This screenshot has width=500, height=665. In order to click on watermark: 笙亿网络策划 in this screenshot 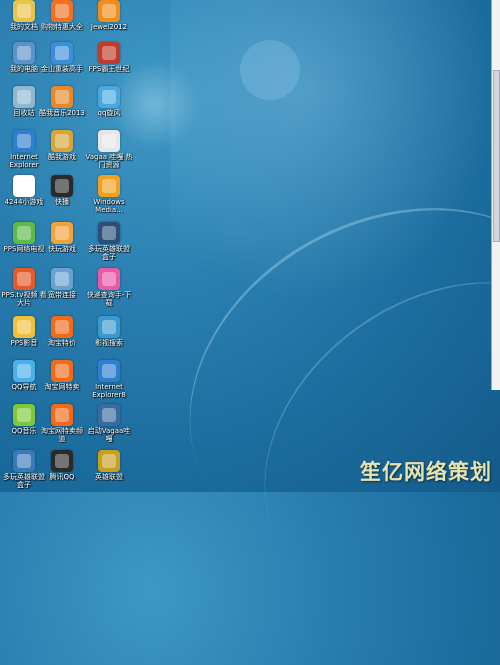, I will do `click(426, 472)`.